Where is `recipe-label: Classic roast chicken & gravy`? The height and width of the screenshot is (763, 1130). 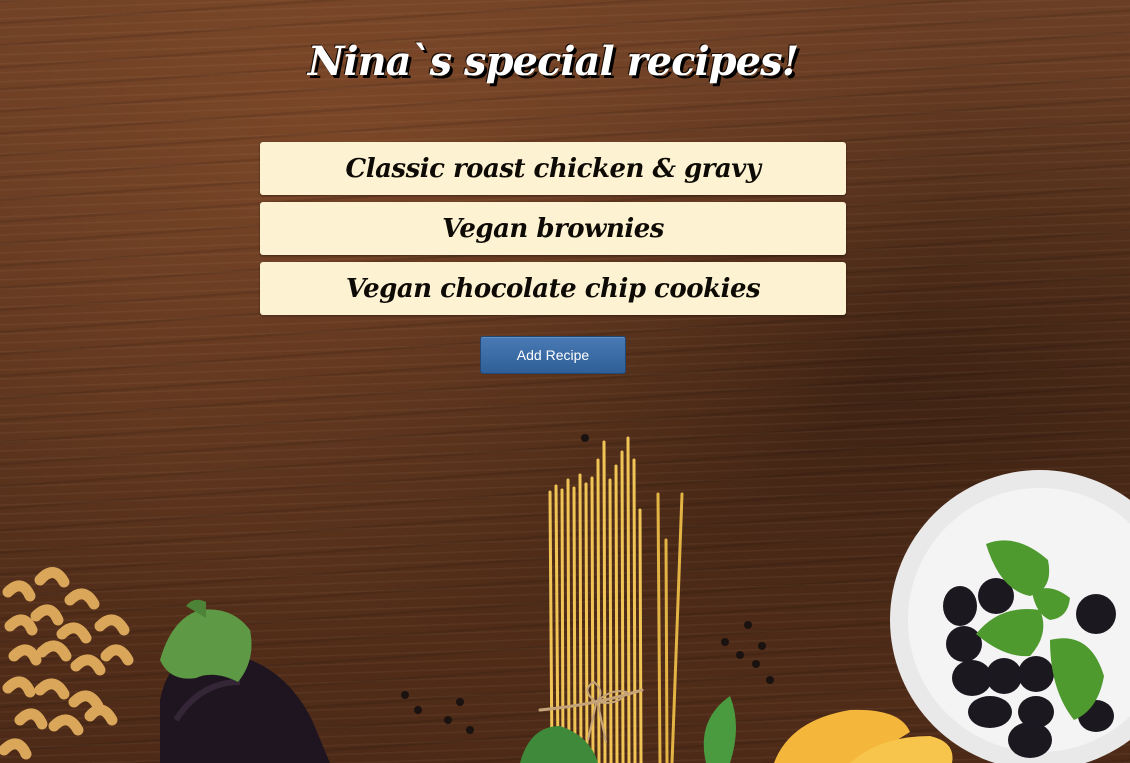 recipe-label: Classic roast chicken & gravy is located at coordinates (553, 168).